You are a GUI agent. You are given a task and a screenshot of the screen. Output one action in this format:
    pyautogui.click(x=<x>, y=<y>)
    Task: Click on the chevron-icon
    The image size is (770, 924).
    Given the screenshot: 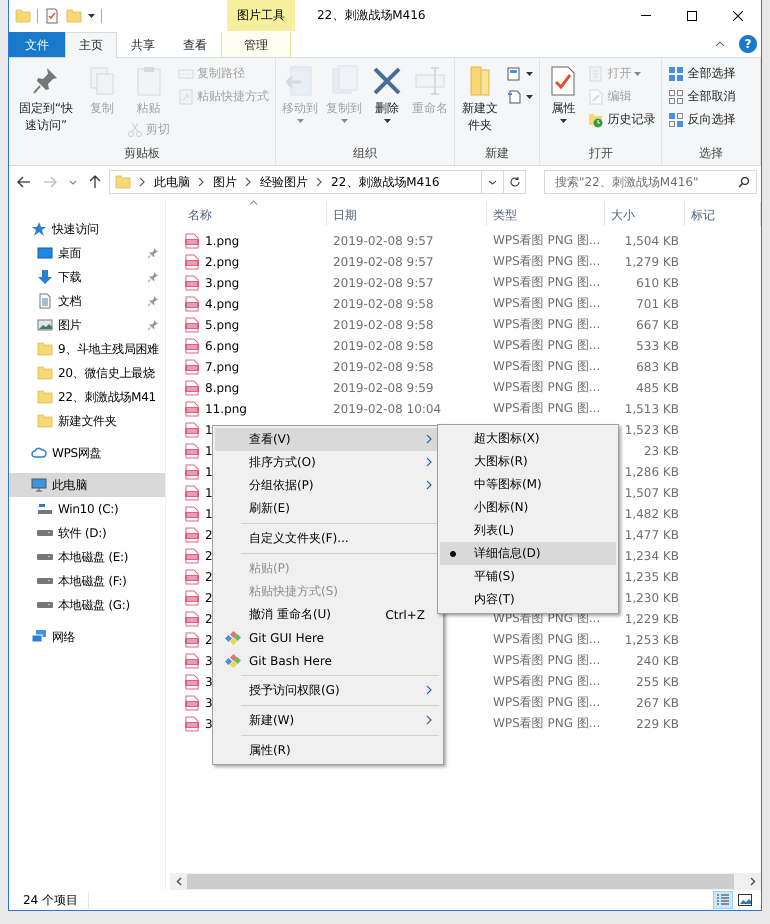 What is the action you would take?
    pyautogui.click(x=319, y=182)
    